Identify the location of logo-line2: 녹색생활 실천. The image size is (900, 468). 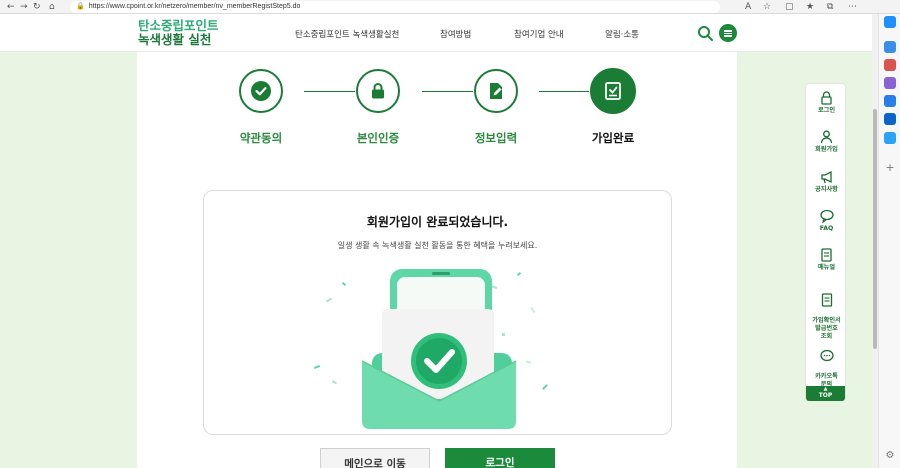
(175, 39).